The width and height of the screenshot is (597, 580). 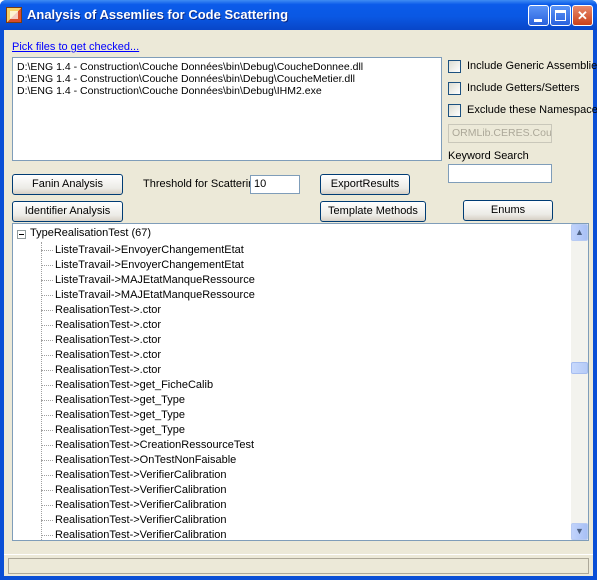 I want to click on threshold-label: Threshold for Scattering, so click(x=202, y=184).